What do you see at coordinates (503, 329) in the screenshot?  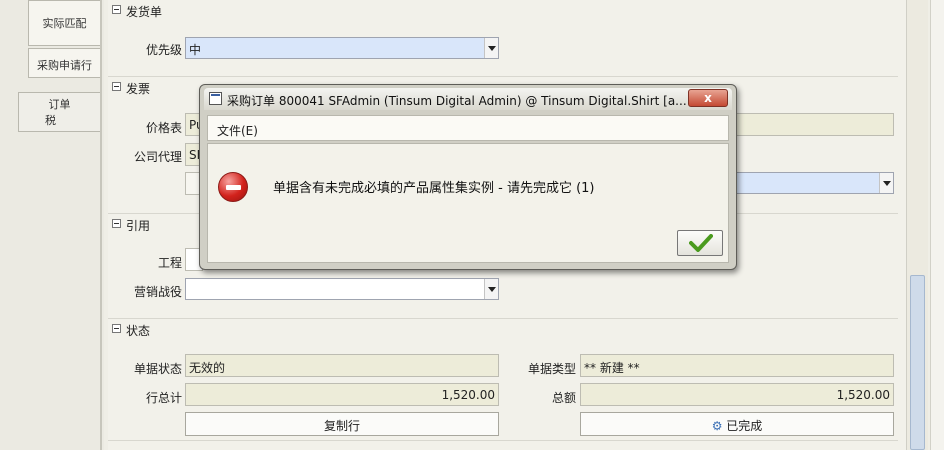 I see `section-status: 状态` at bounding box center [503, 329].